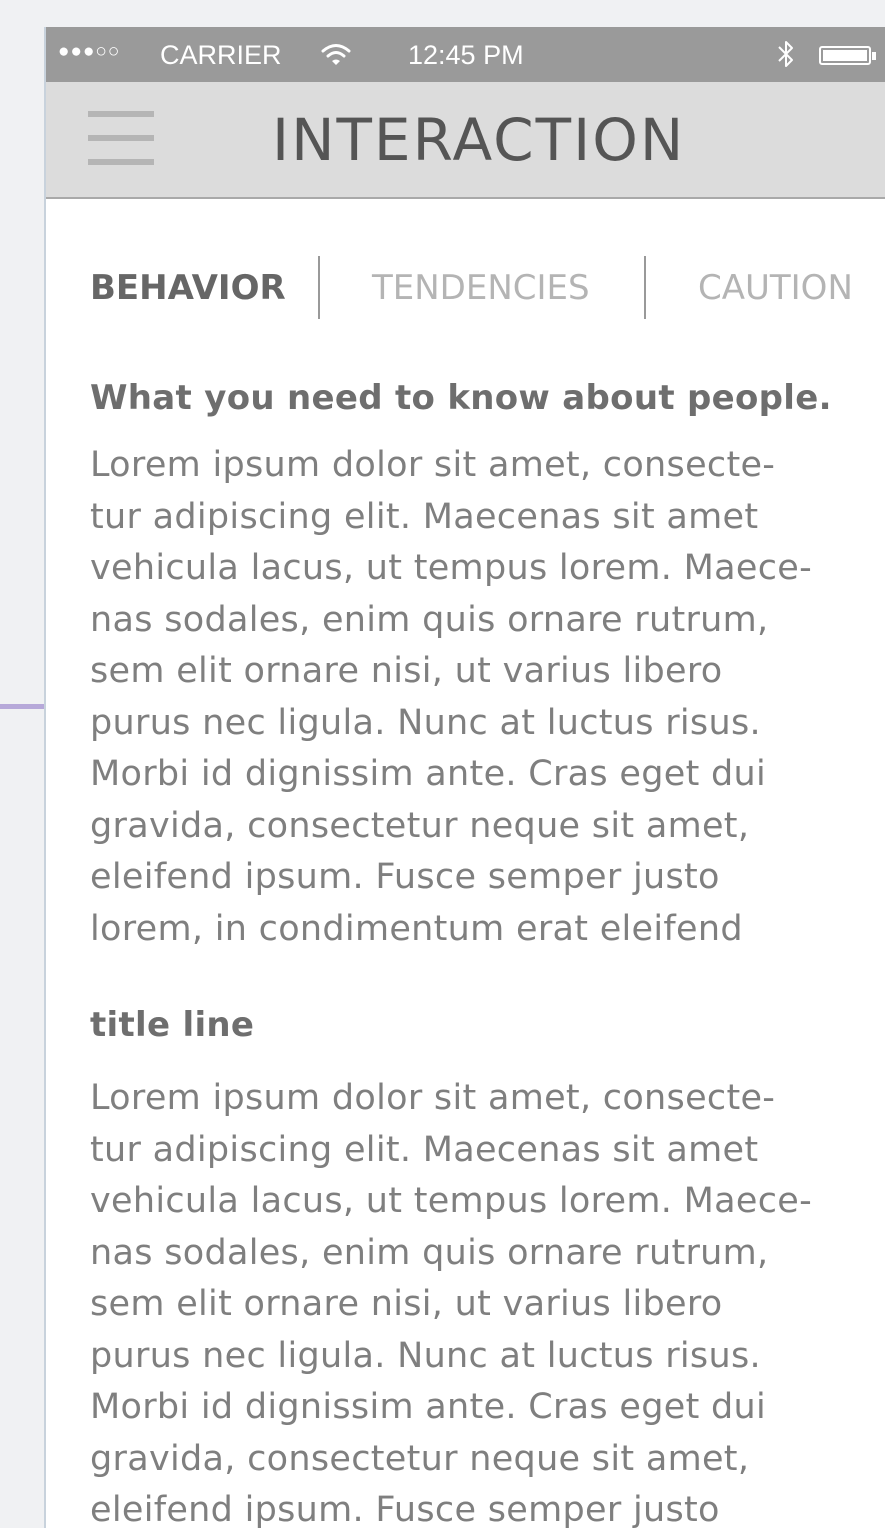 Image resolution: width=885 pixels, height=1528 pixels. What do you see at coordinates (481, 288) in the screenshot?
I see `tab-tendencies: TENDENCIES` at bounding box center [481, 288].